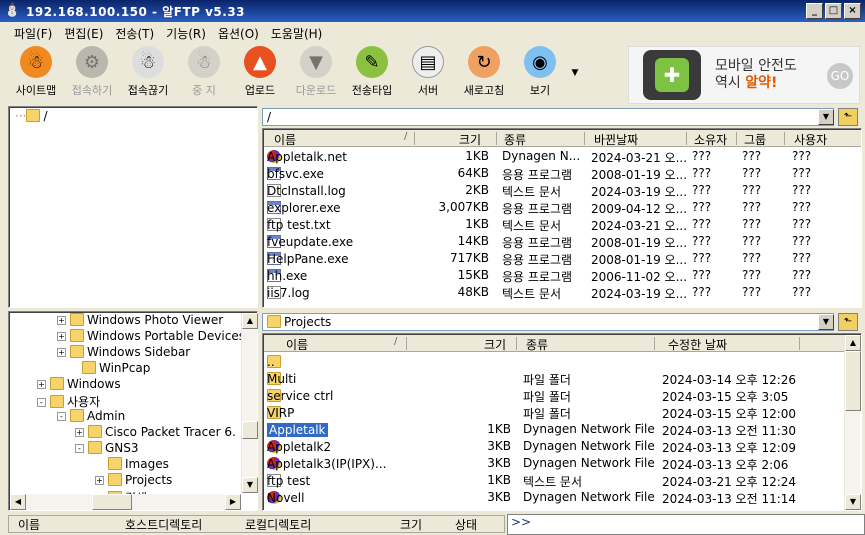 This screenshot has width=865, height=535. Describe the element at coordinates (148, 73) in the screenshot. I see `disconnect-button: ☃ 접속끊기` at that location.